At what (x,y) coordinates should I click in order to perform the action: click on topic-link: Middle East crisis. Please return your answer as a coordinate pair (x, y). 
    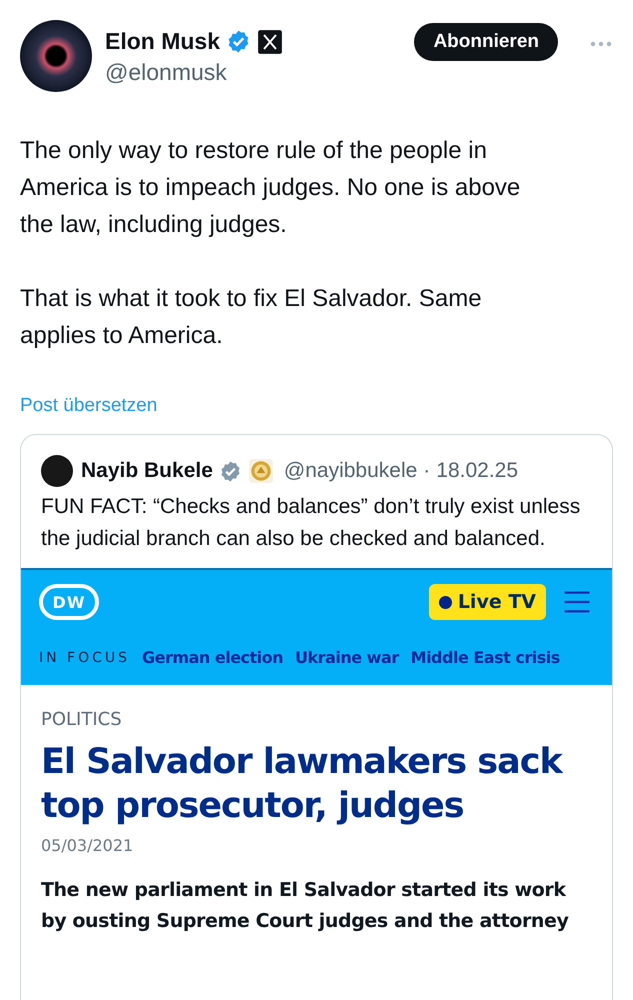
    Looking at the image, I should click on (485, 657).